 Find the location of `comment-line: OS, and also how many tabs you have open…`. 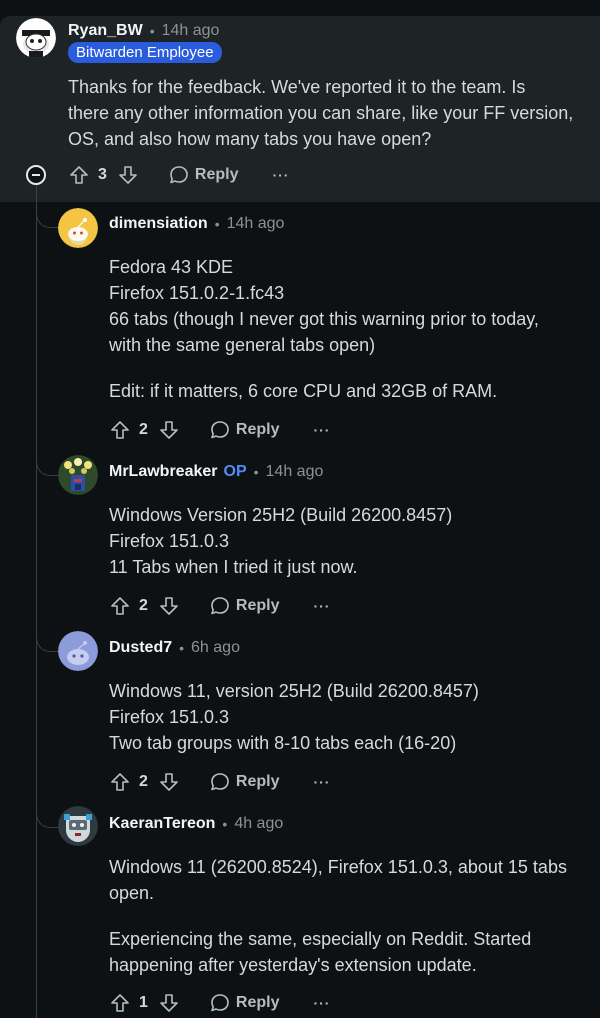

comment-line: OS, and also how many tabs you have open… is located at coordinates (250, 139).